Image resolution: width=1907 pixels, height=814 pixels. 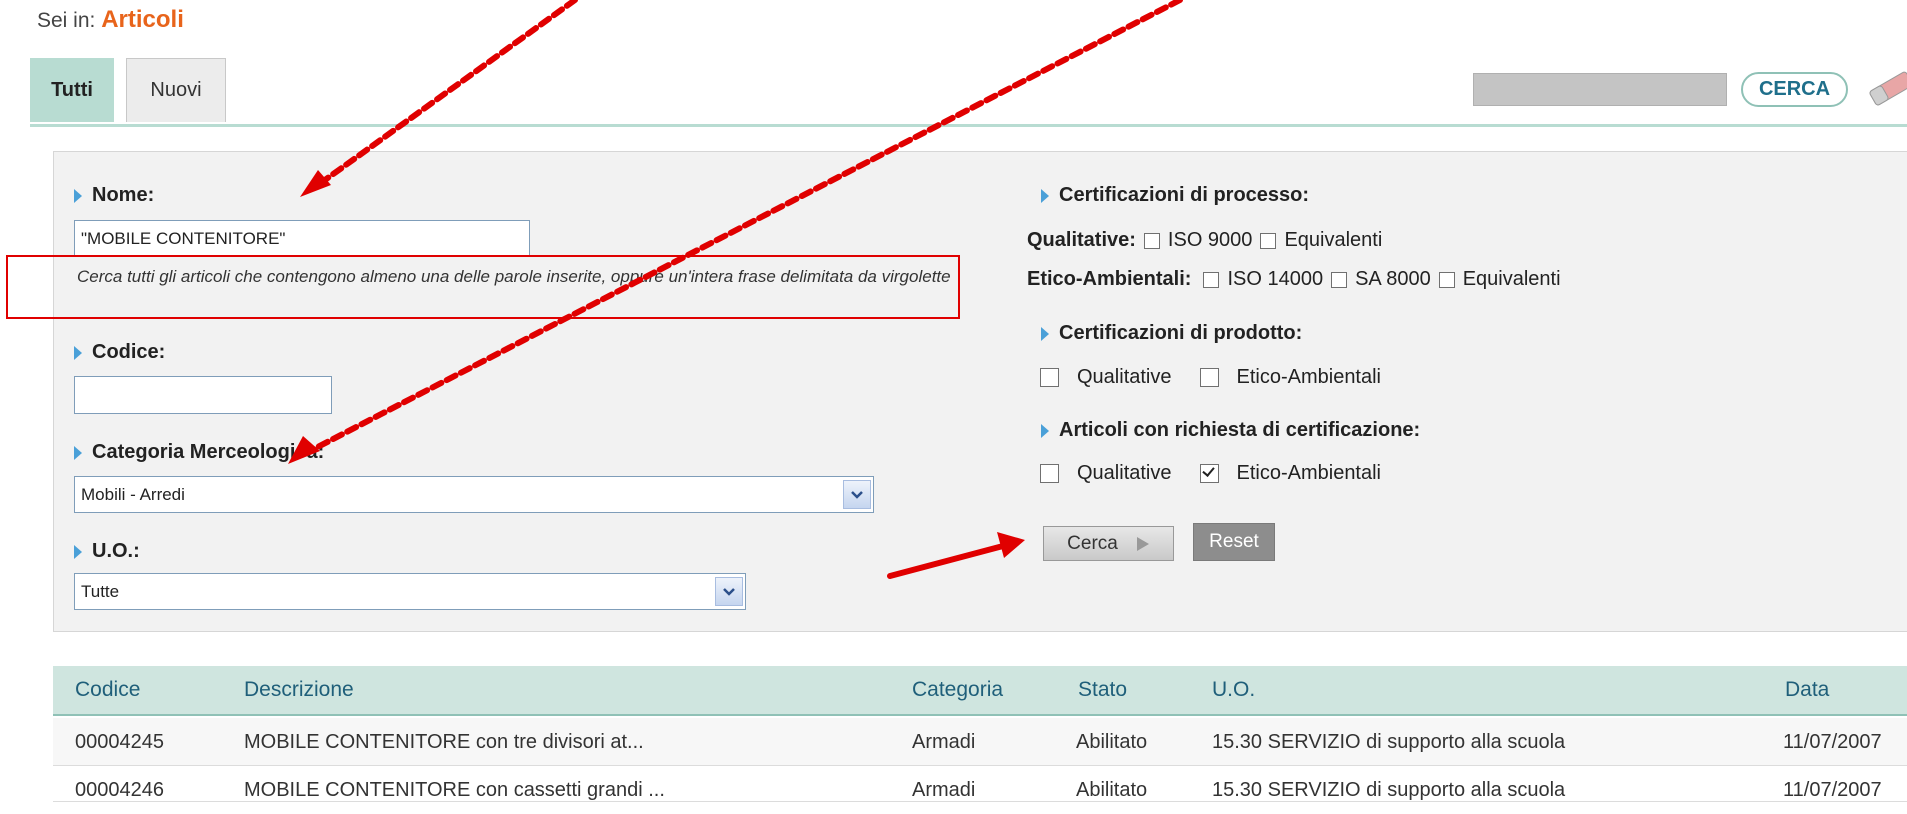 What do you see at coordinates (107, 690) in the screenshot?
I see `col-codice: Codice` at bounding box center [107, 690].